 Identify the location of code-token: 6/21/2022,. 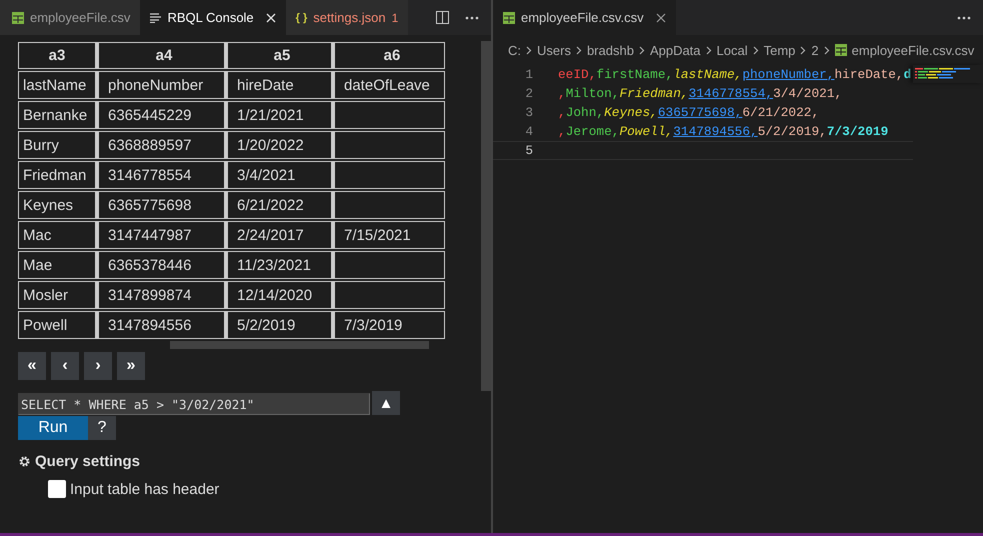
(781, 112).